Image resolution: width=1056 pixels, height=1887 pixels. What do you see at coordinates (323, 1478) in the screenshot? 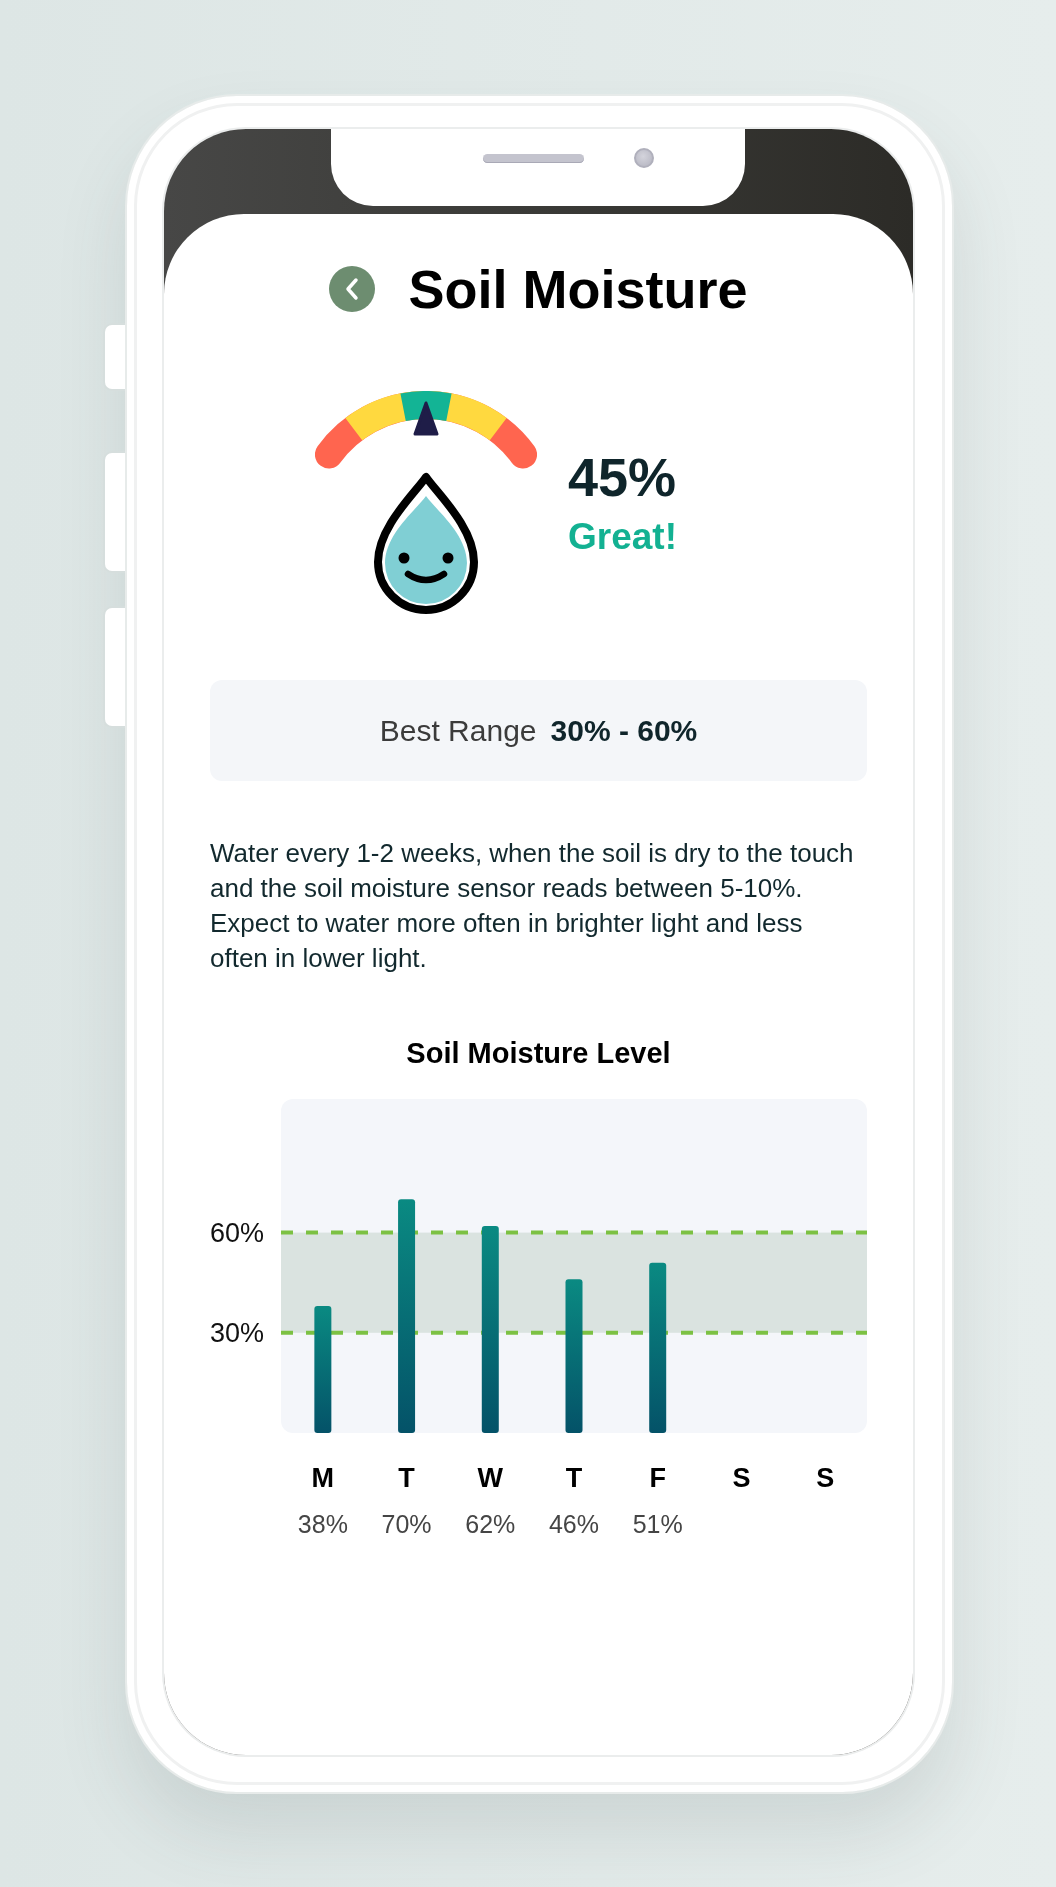
I see `day-label: M` at bounding box center [323, 1478].